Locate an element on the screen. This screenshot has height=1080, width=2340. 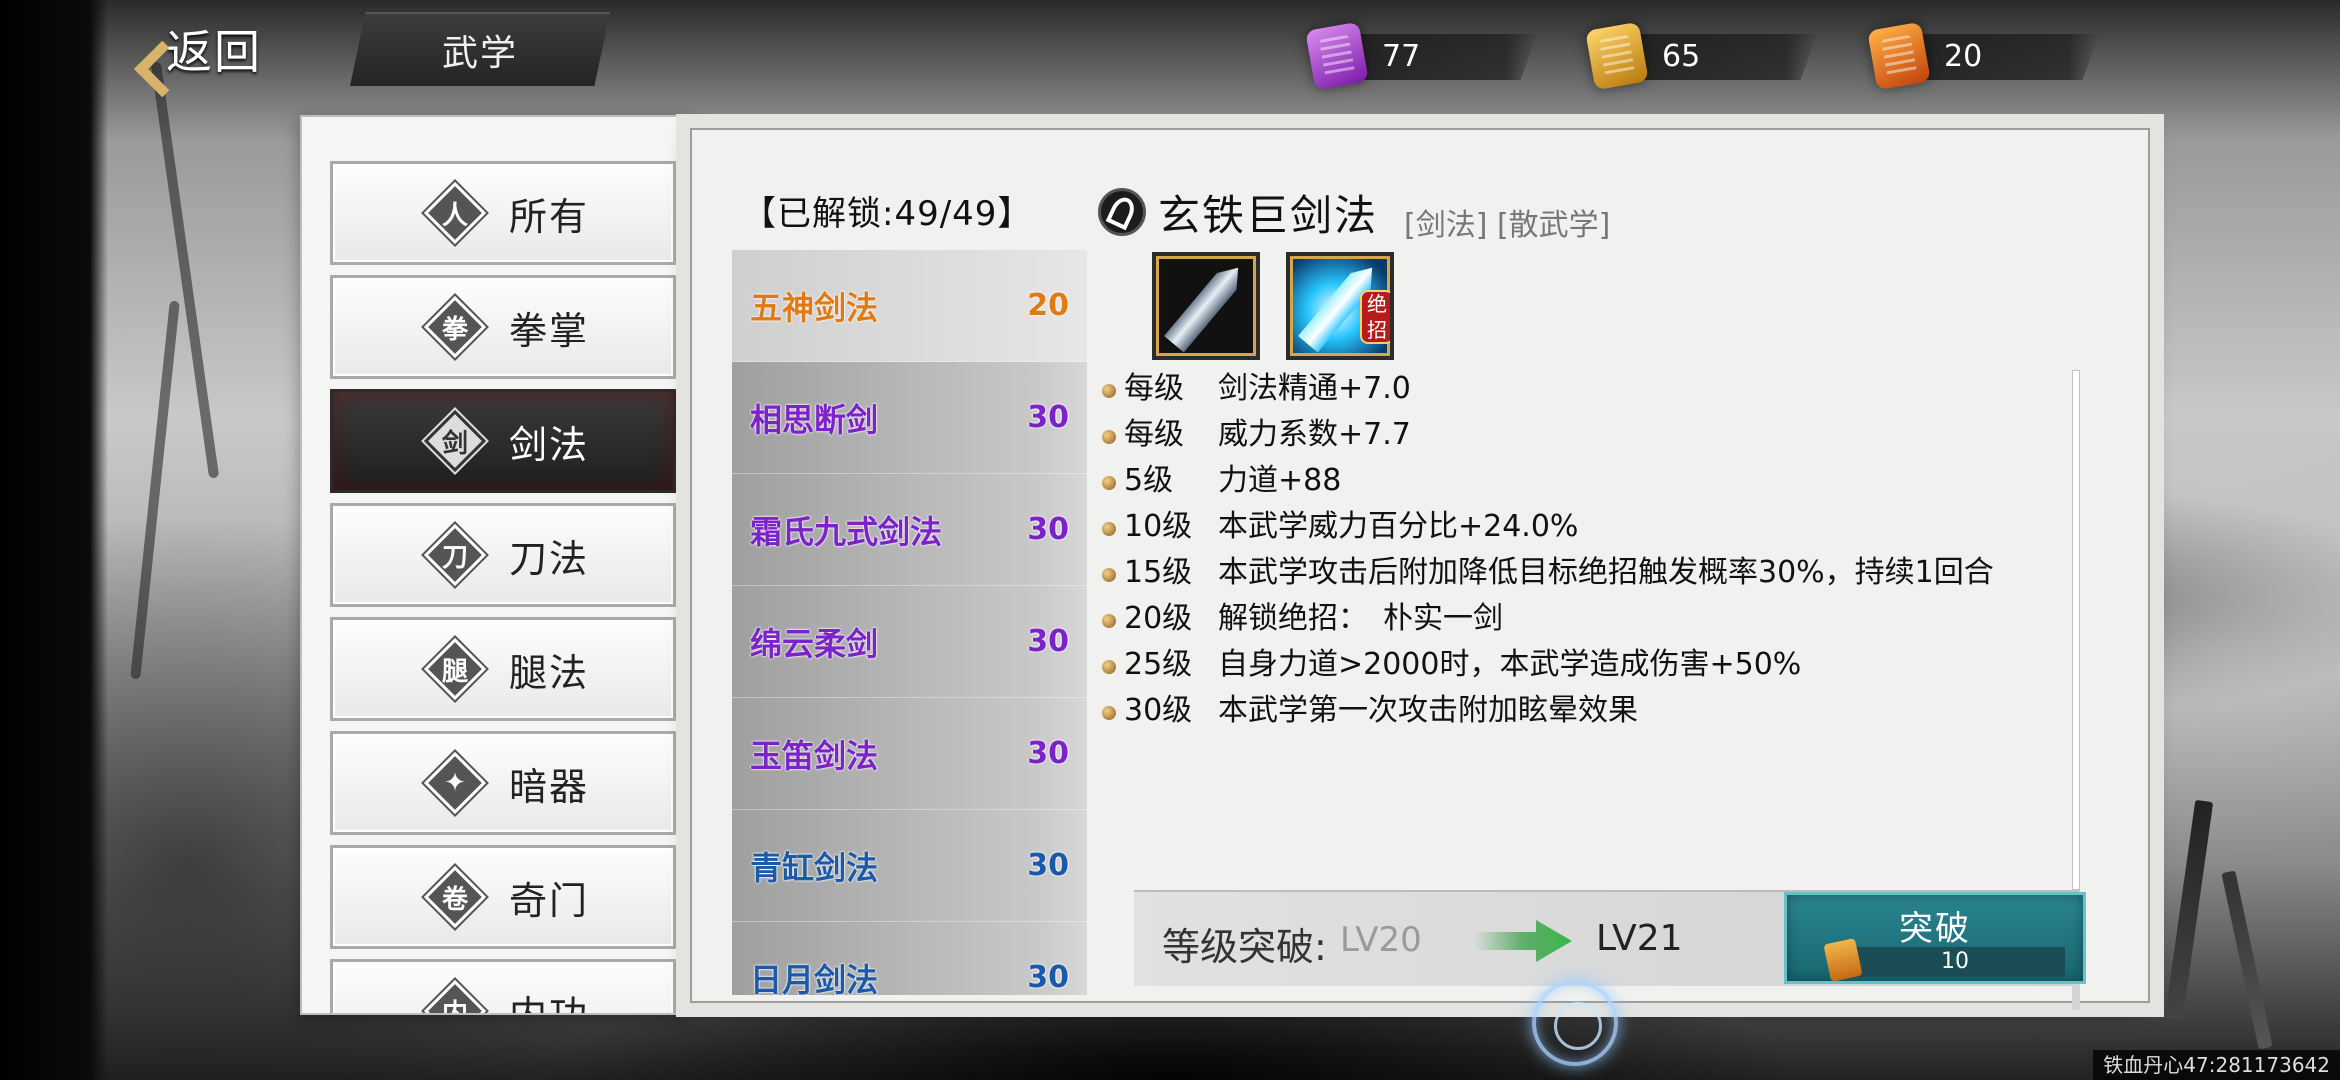
skill-name: 绵云柔剑 is located at coordinates (814, 643).